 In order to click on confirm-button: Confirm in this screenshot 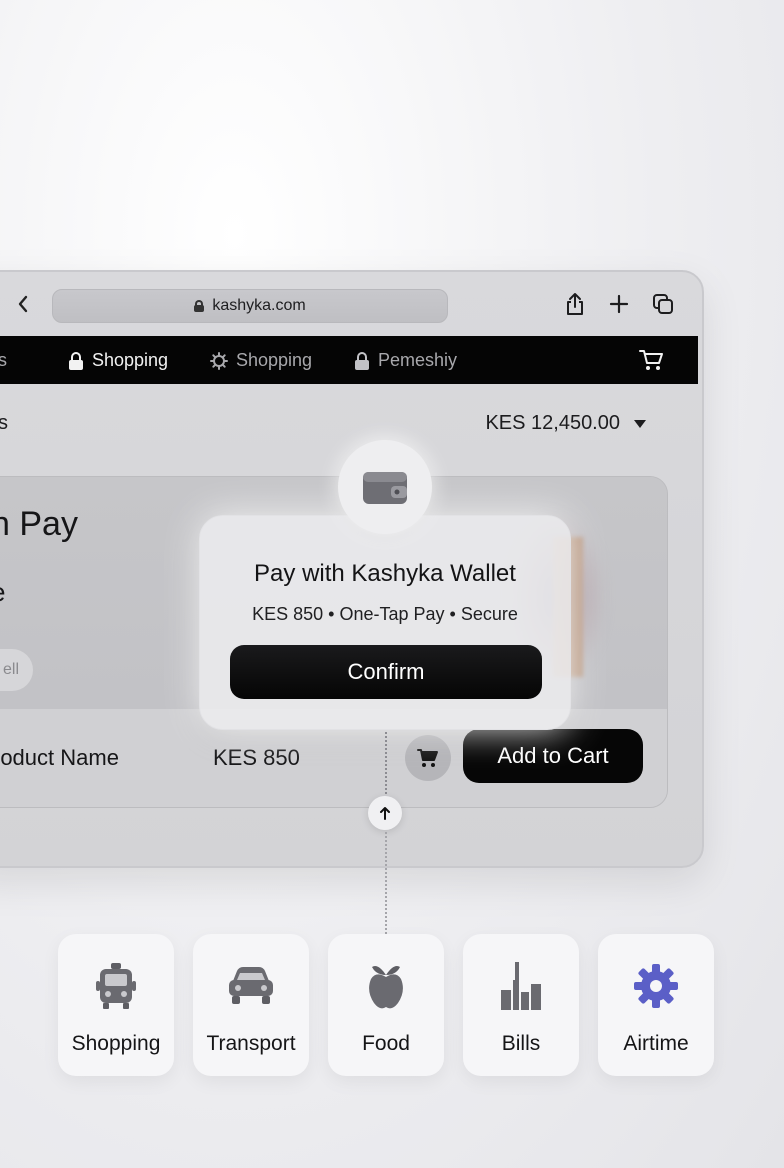, I will do `click(386, 672)`.